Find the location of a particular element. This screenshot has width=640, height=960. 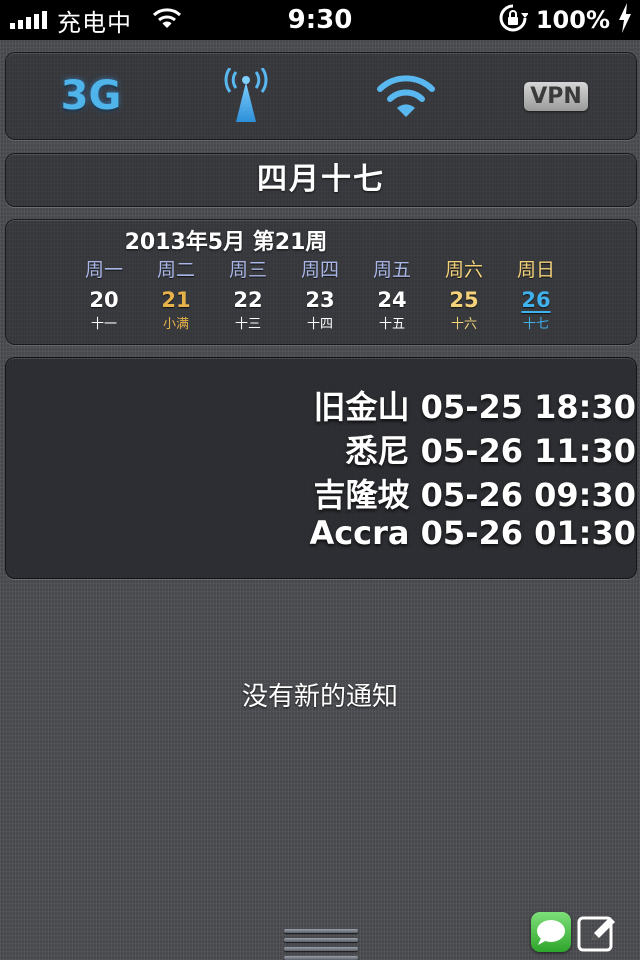

rotation-lock-icon is located at coordinates (513, 20).